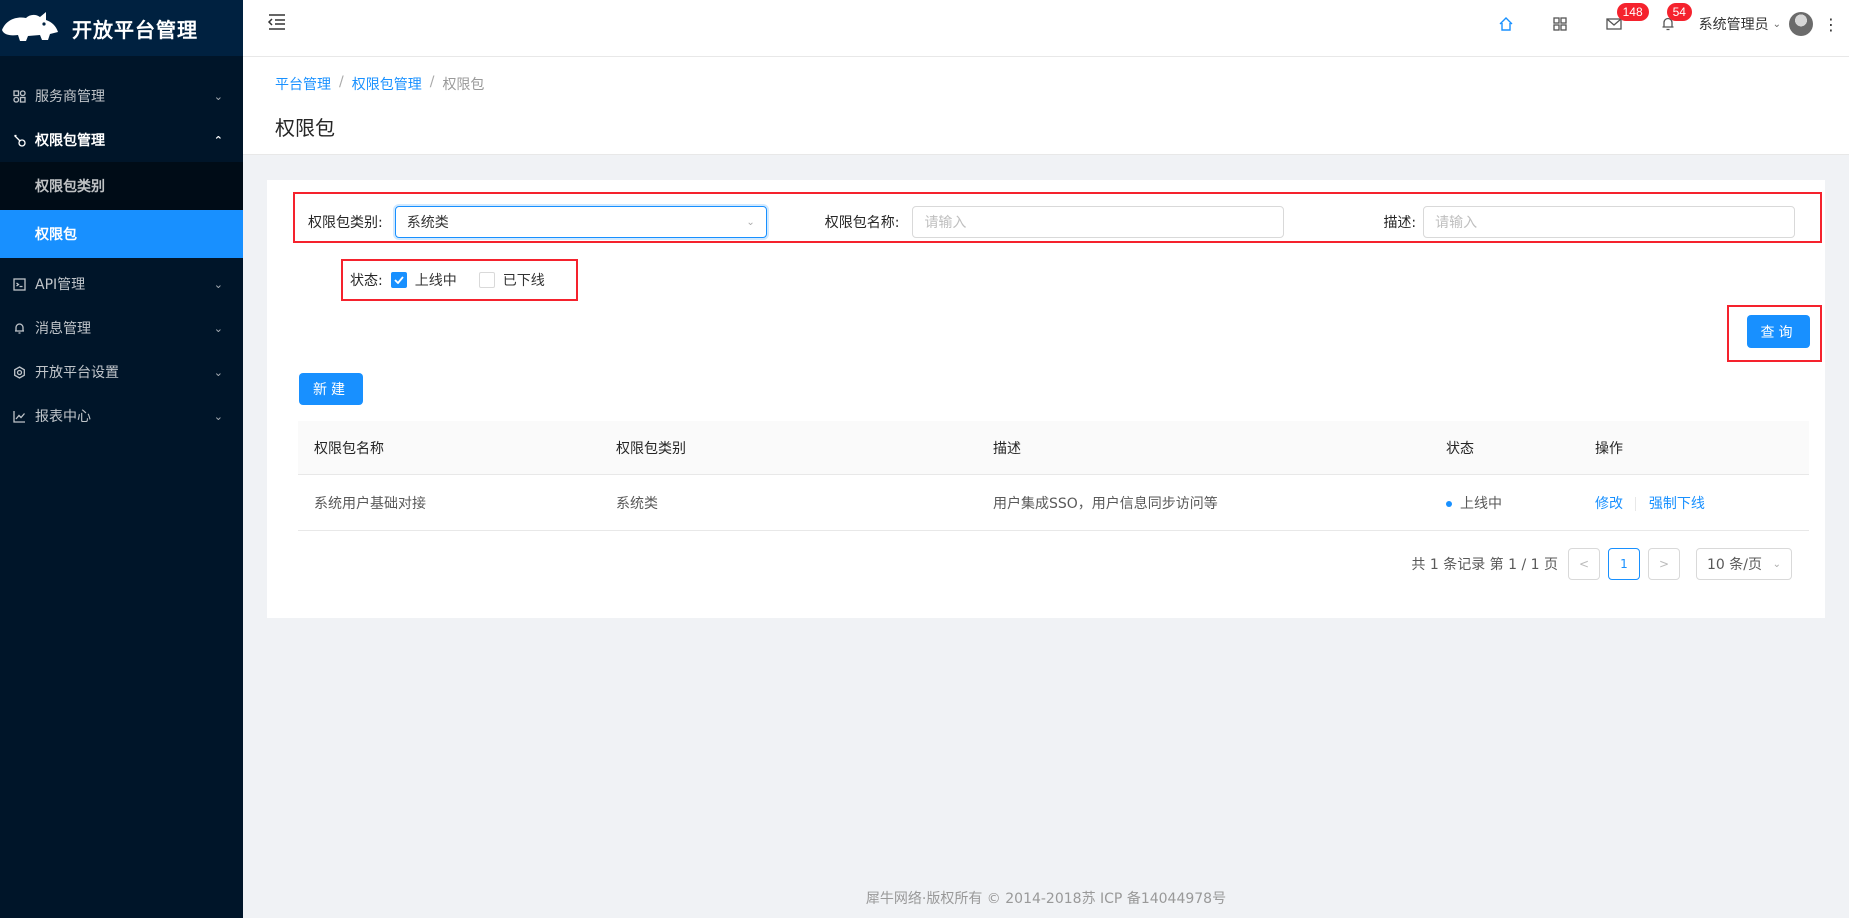 This screenshot has height=918, width=1849. What do you see at coordinates (366, 281) in the screenshot?
I see `status-label: 状态:` at bounding box center [366, 281].